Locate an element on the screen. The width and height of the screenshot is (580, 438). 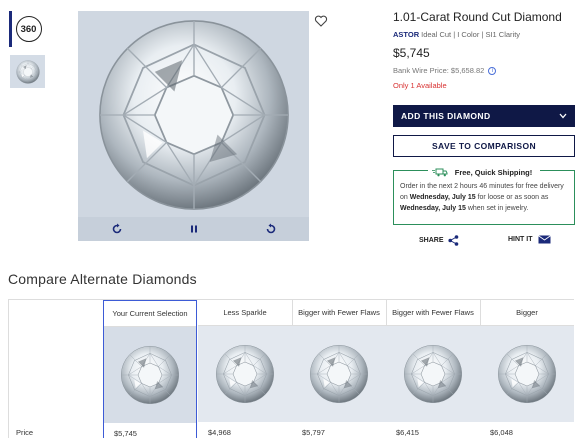
share-icon is located at coordinates (452, 240).